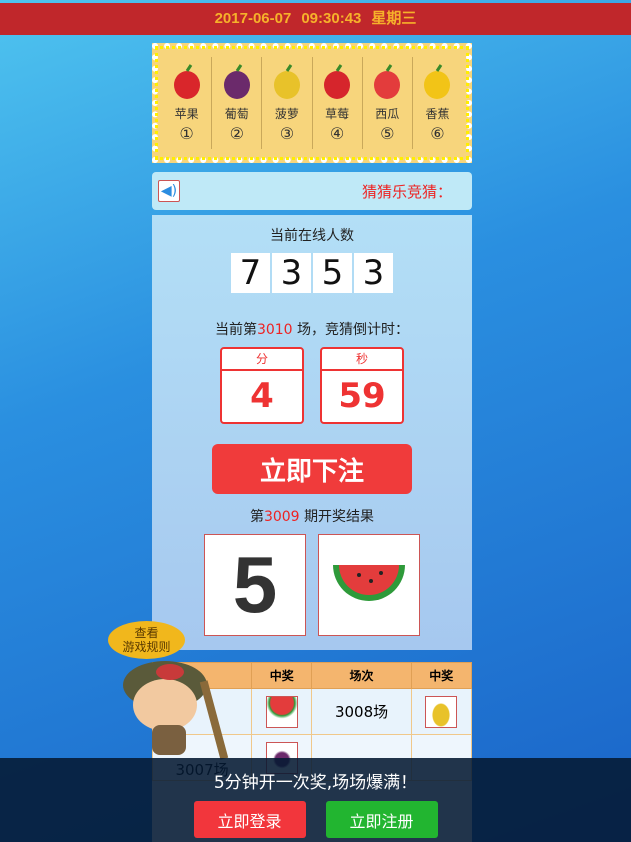  What do you see at coordinates (256, 517) in the screenshot?
I see `result-prefix: 第` at bounding box center [256, 517].